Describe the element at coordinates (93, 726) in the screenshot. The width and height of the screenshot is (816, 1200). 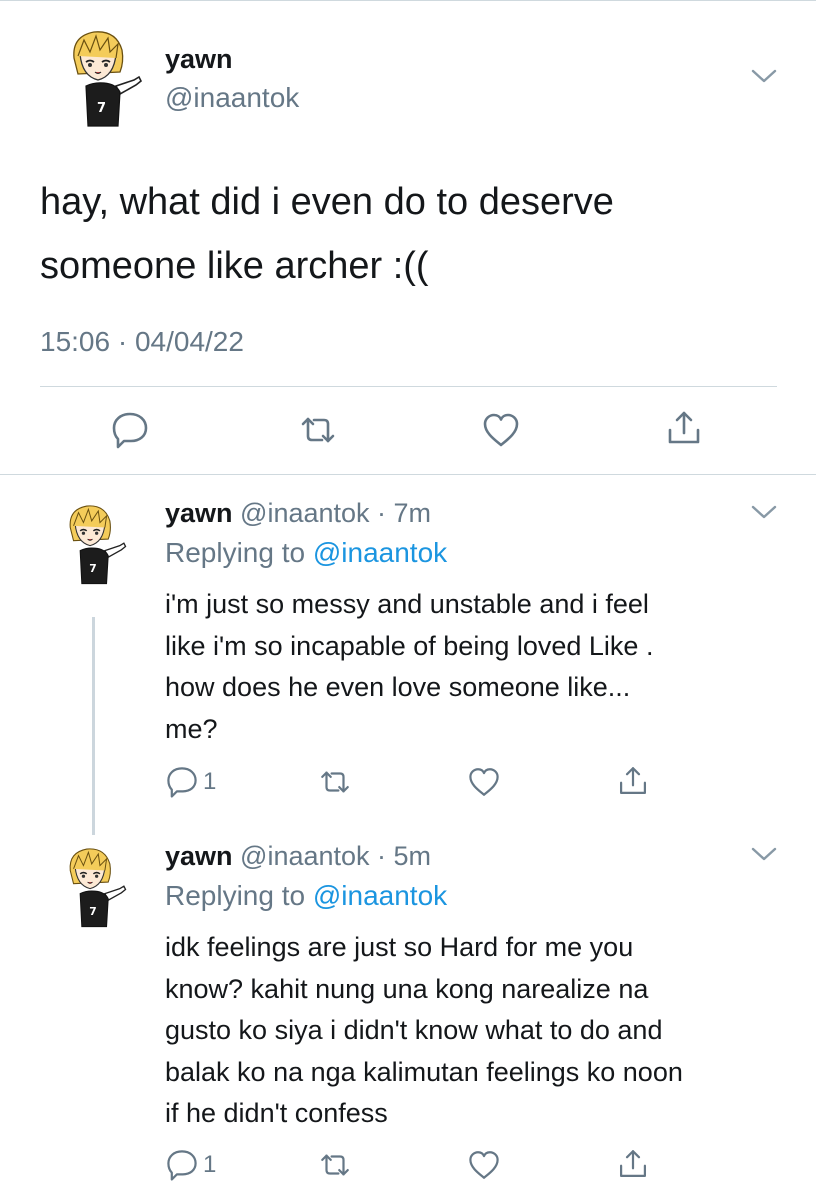
I see `thread-line` at that location.